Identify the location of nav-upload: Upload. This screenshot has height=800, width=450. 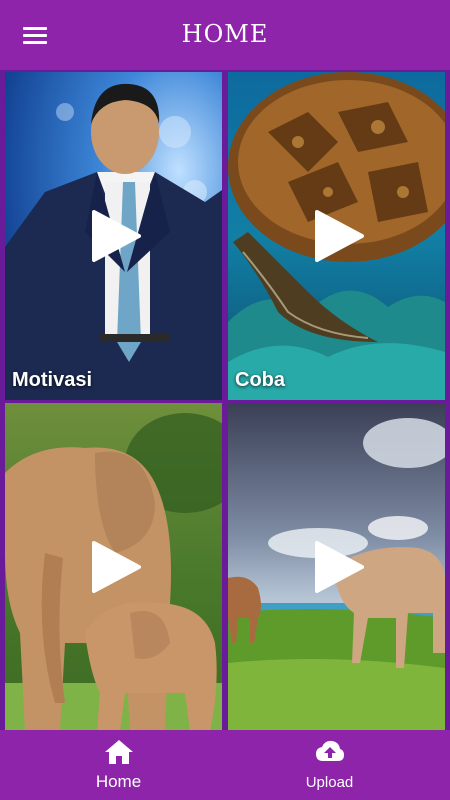
(329, 765).